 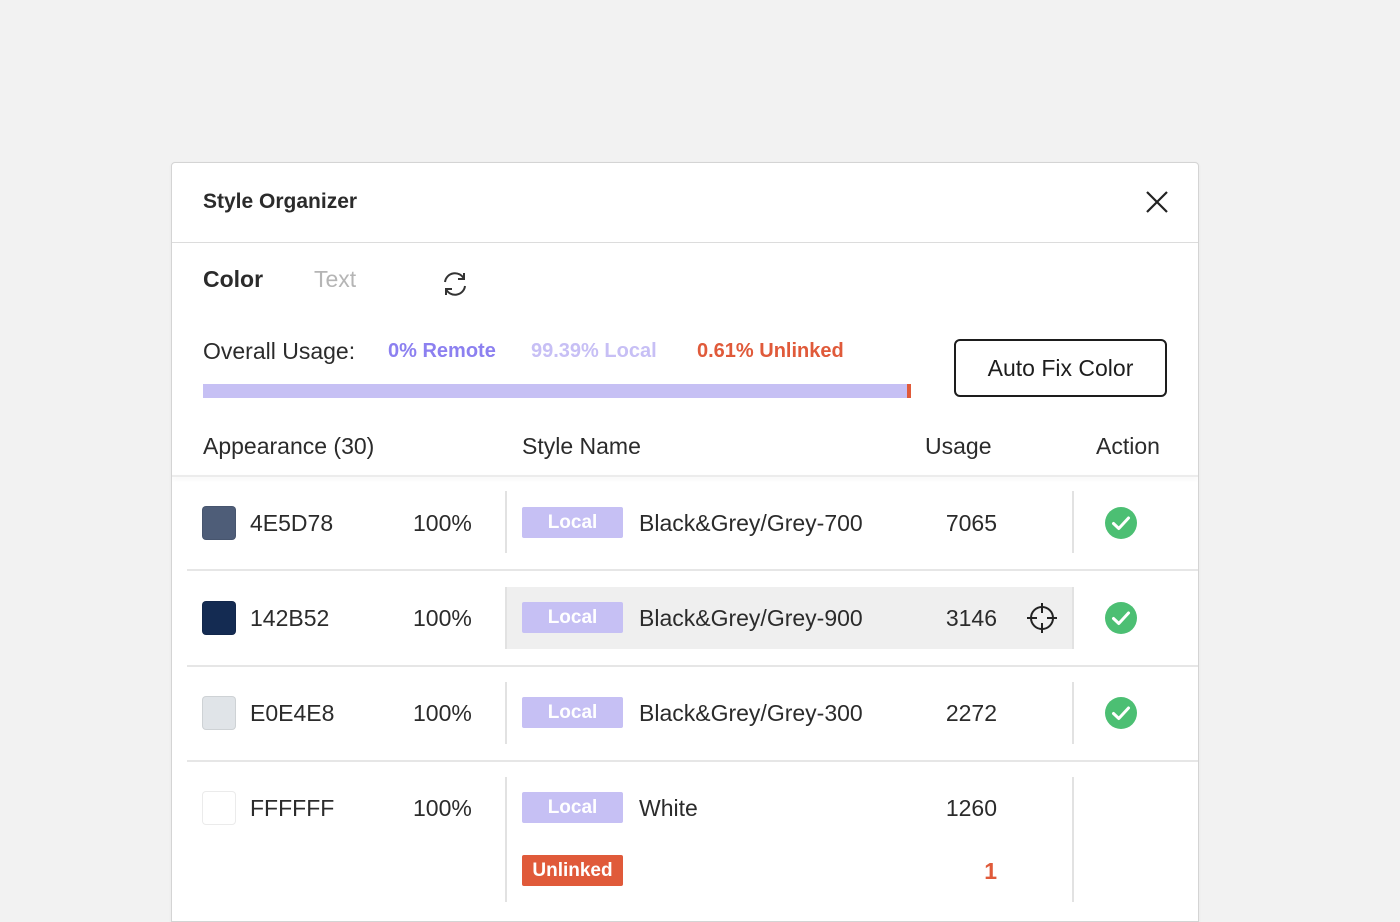 What do you see at coordinates (1060, 368) in the screenshot?
I see `auto-fix-color-button: Auto Fix Color` at bounding box center [1060, 368].